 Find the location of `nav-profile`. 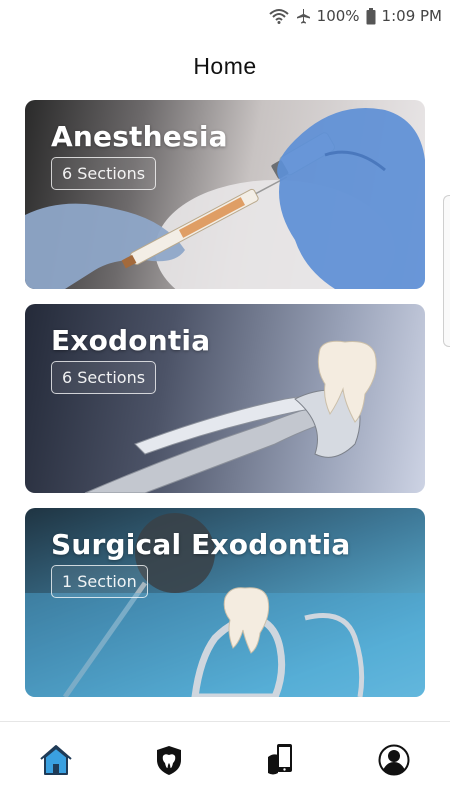

nav-profile is located at coordinates (394, 762).